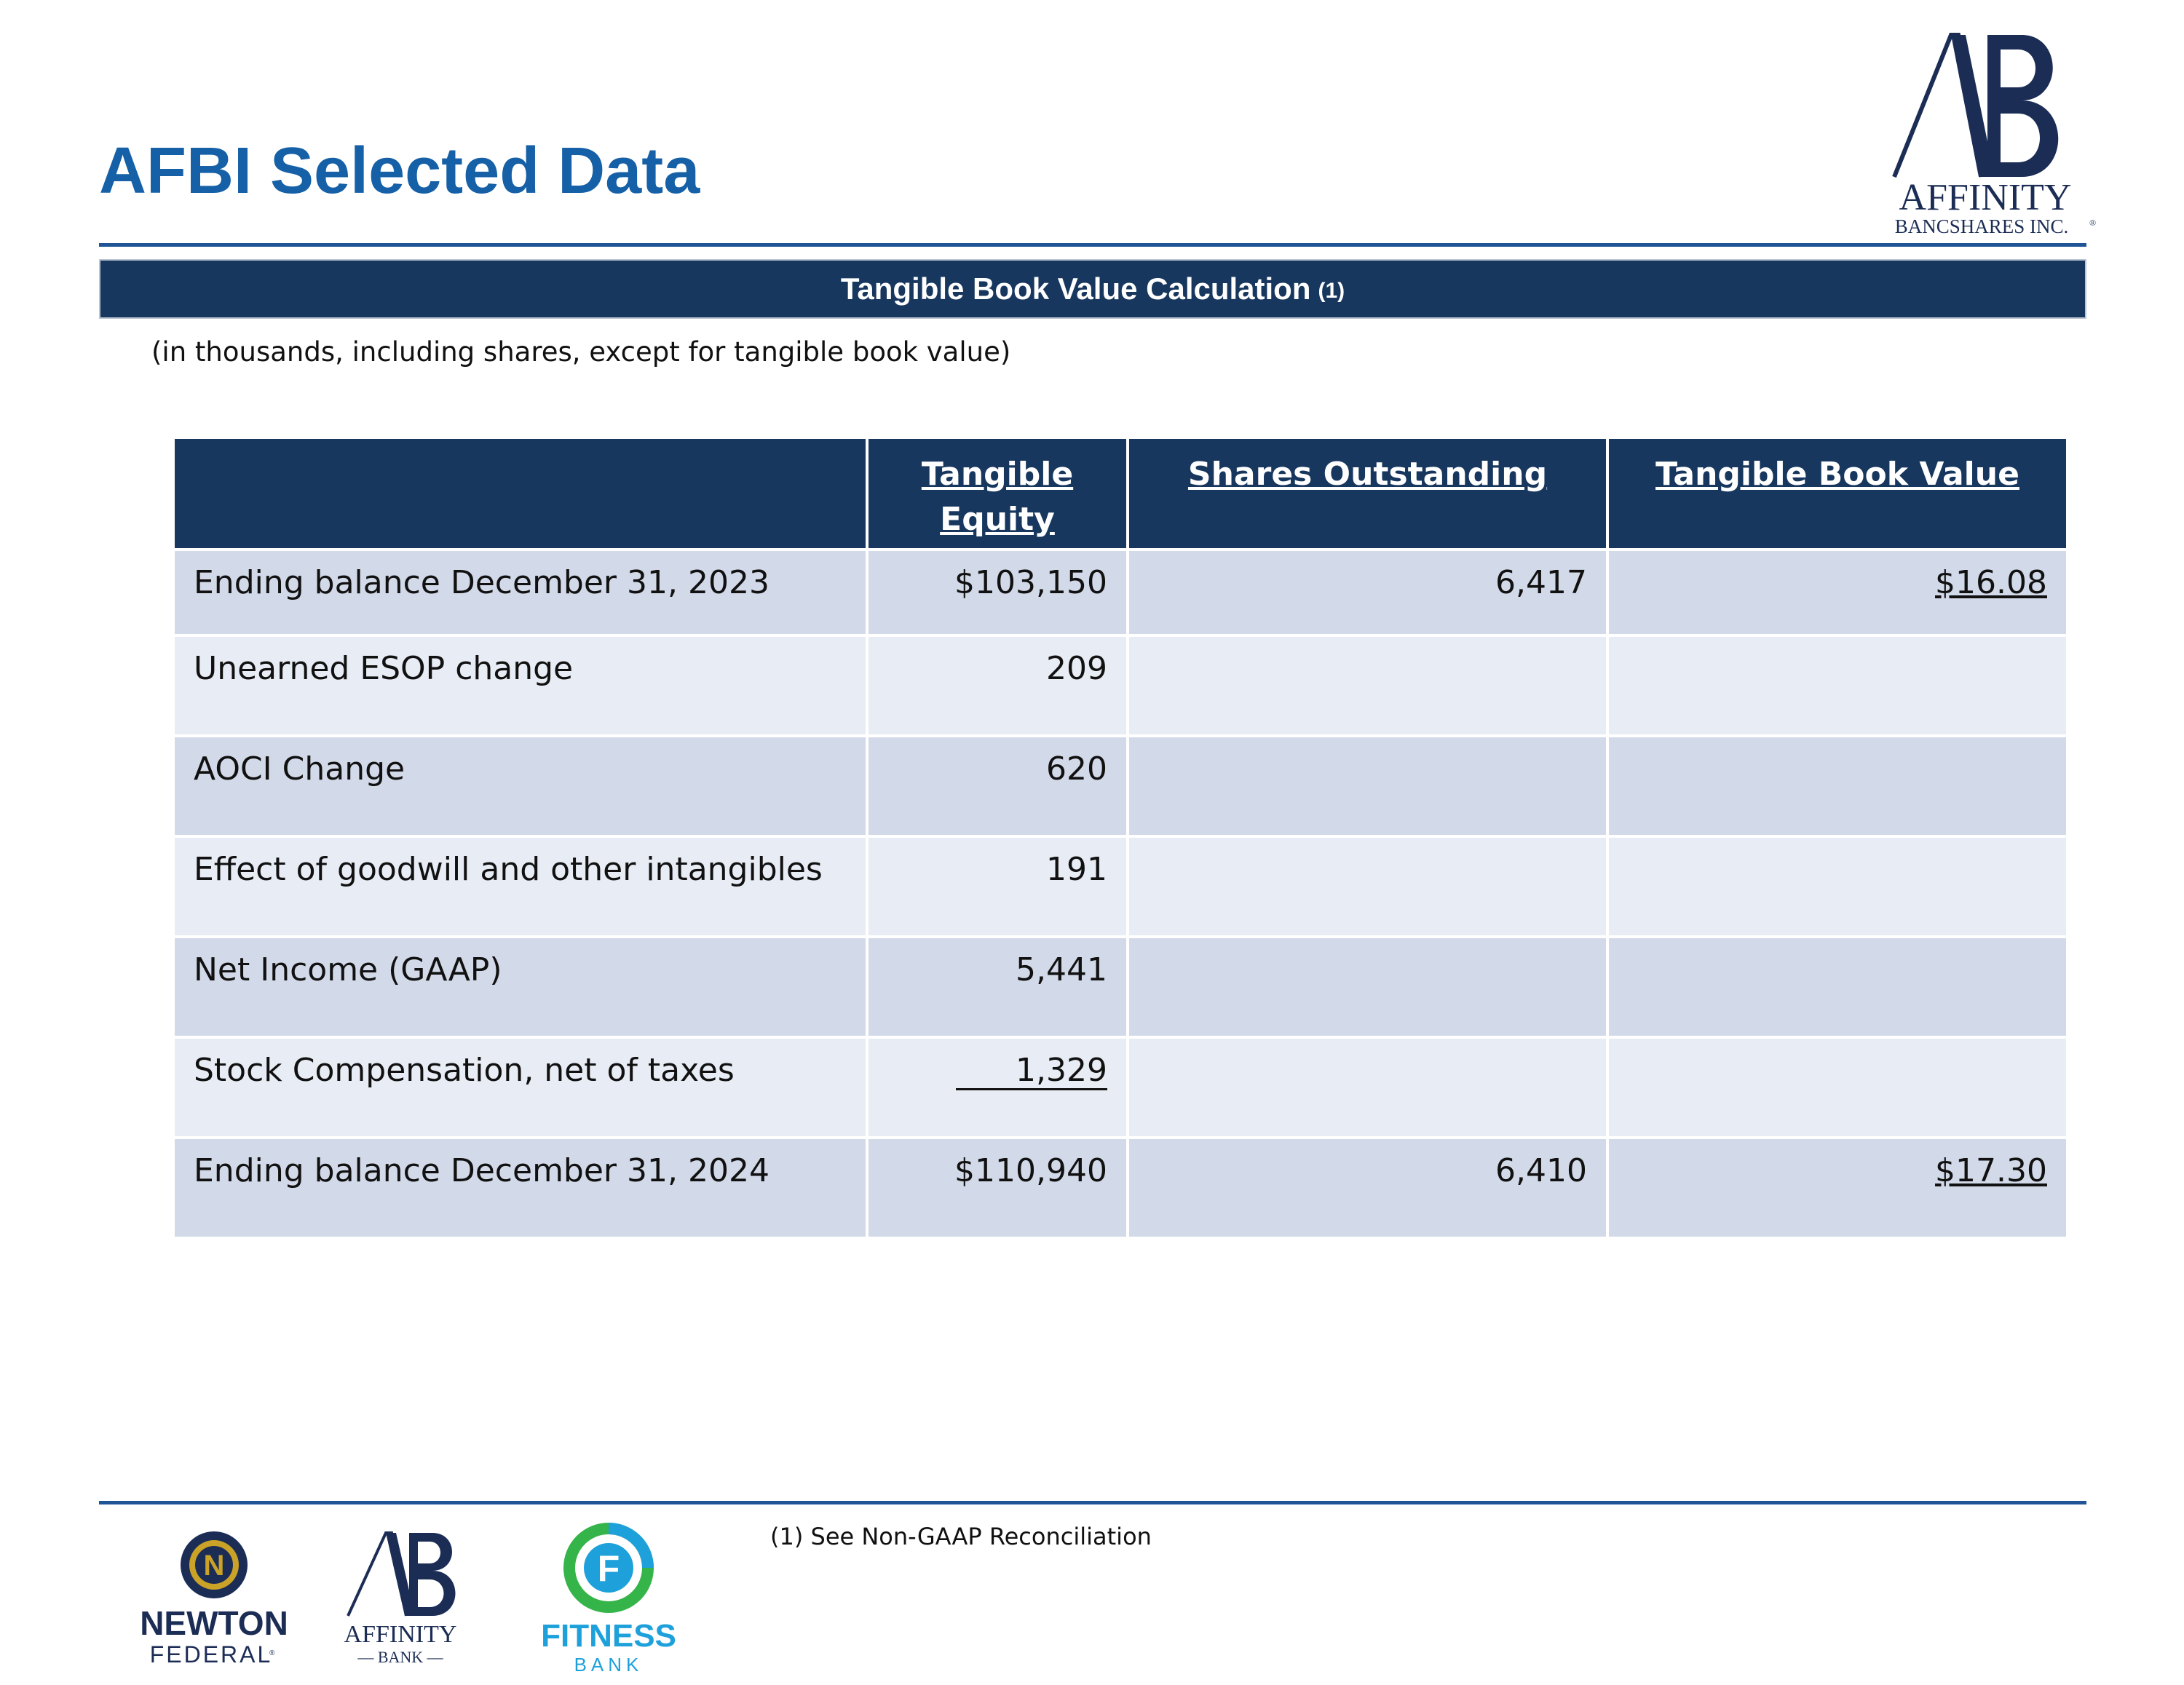  What do you see at coordinates (214, 1599) in the screenshot?
I see `newton-federal-logo: N NEWTON FEDERAL ®` at bounding box center [214, 1599].